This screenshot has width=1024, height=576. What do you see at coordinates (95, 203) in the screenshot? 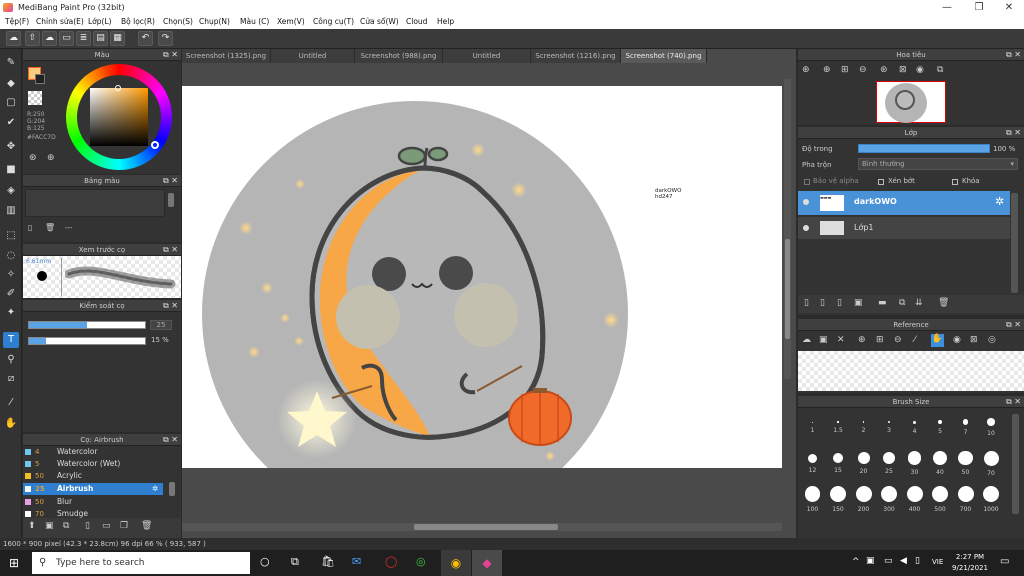
I see `palette-list` at bounding box center [95, 203].